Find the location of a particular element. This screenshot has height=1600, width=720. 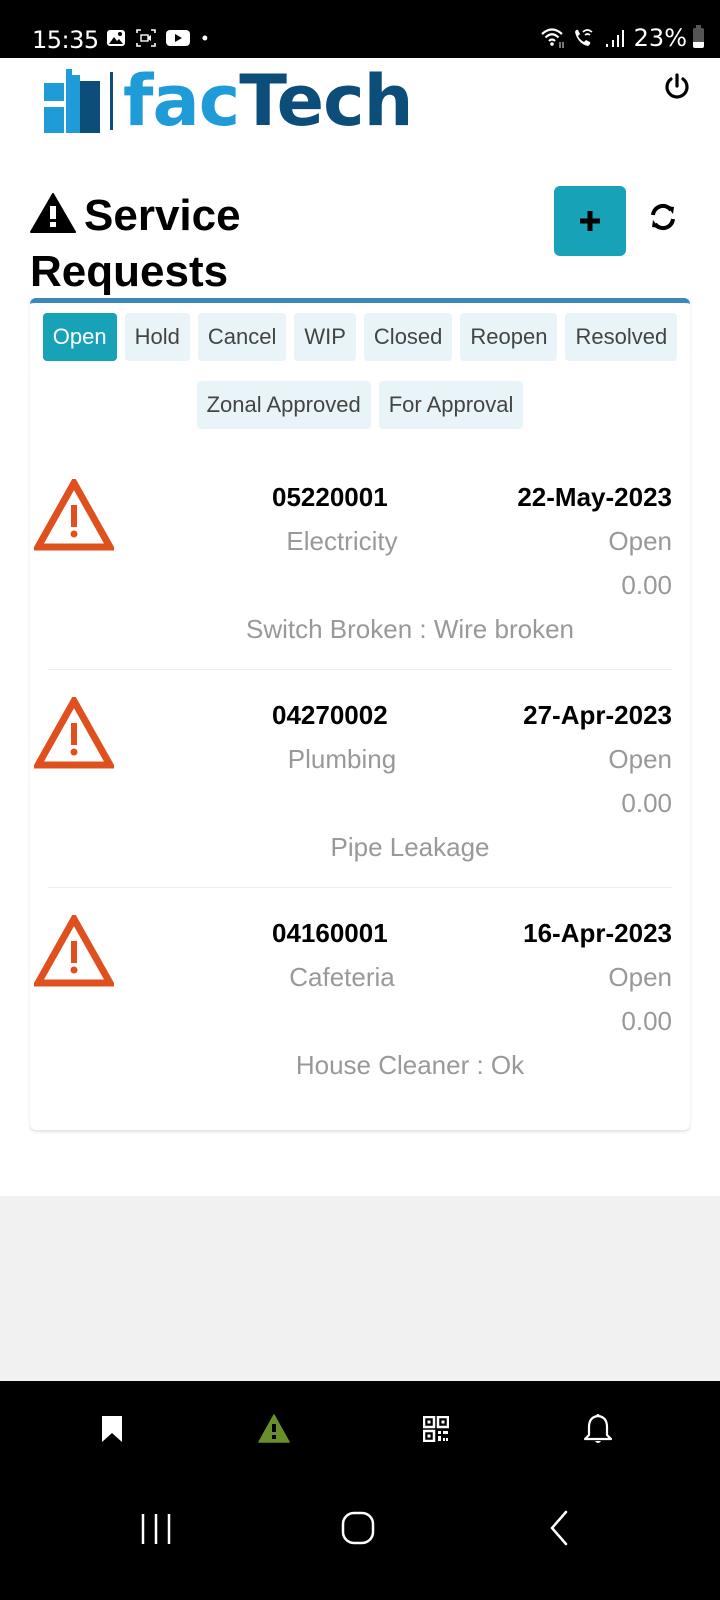

wifi-call-icon is located at coordinates (583, 37).